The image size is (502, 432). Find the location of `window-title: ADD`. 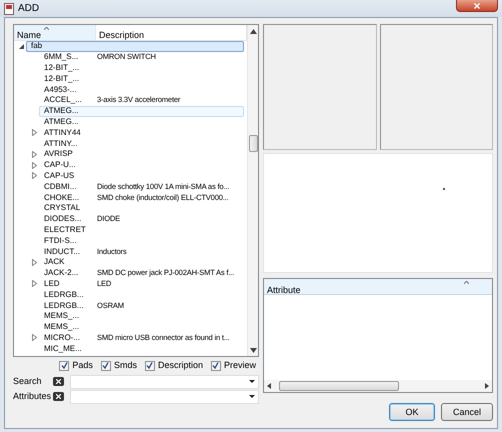

window-title: ADD is located at coordinates (29, 9).